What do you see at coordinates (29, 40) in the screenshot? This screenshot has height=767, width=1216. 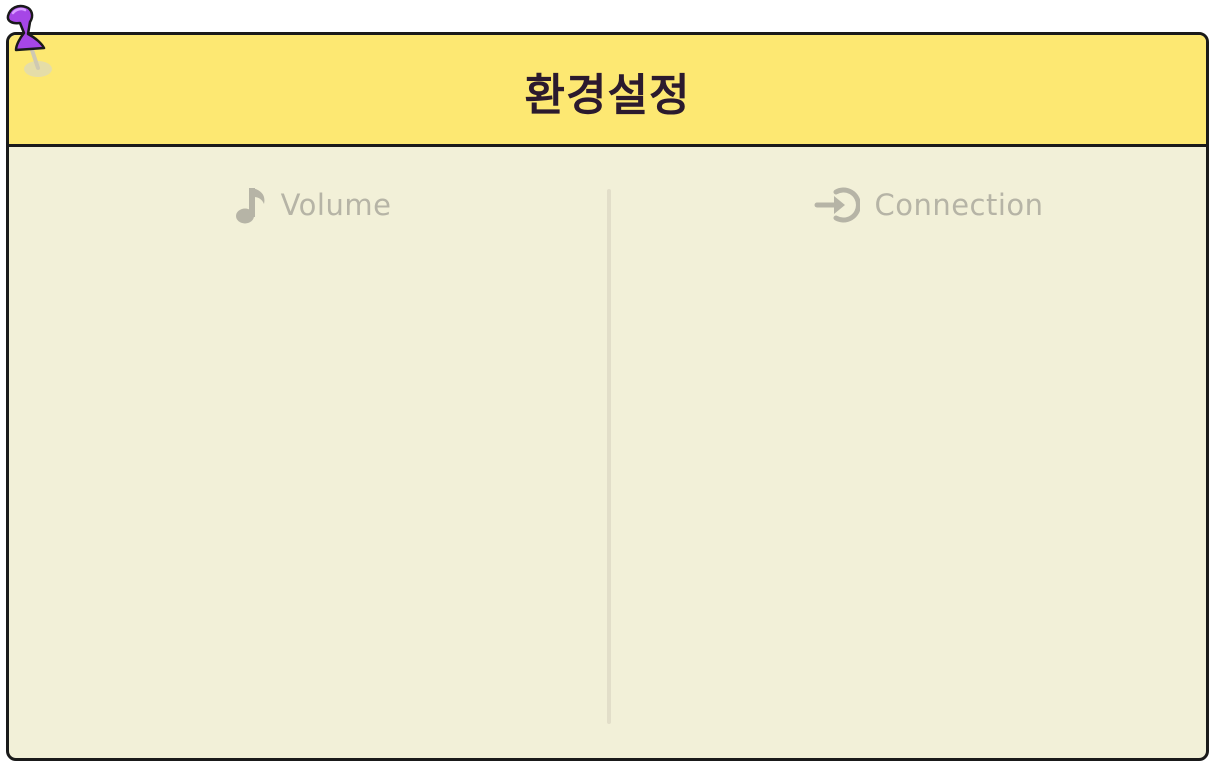 I see `push-pin-icon` at bounding box center [29, 40].